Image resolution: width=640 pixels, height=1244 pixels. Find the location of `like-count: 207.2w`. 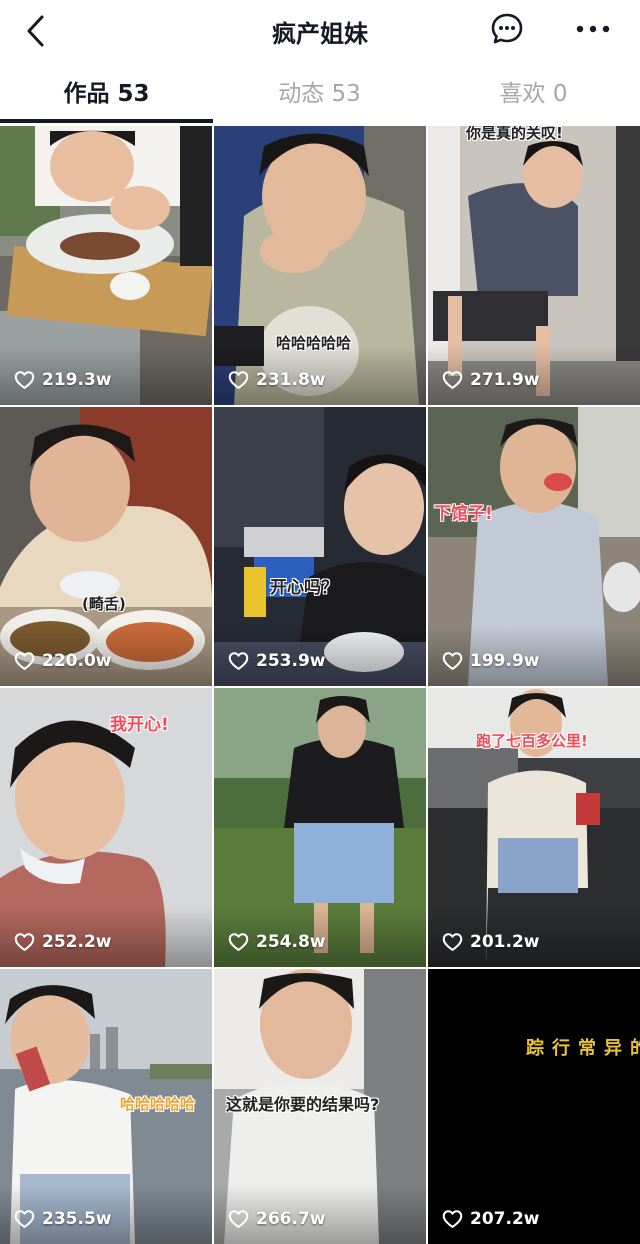

like-count: 207.2w is located at coordinates (490, 1219).